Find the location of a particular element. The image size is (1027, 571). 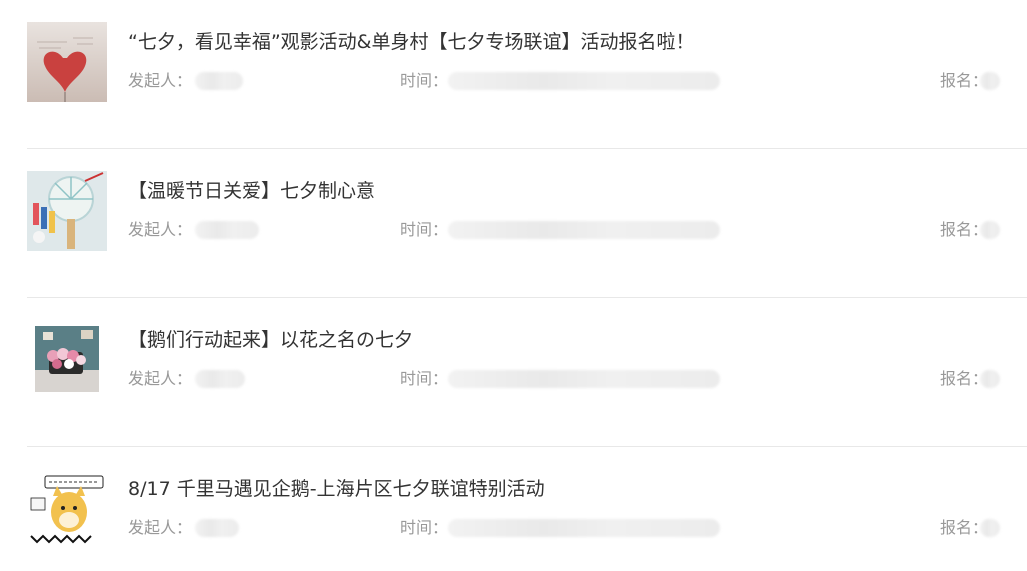

event-title: 【鹅们行动起来】以花之名の七夕 is located at coordinates (270, 340).